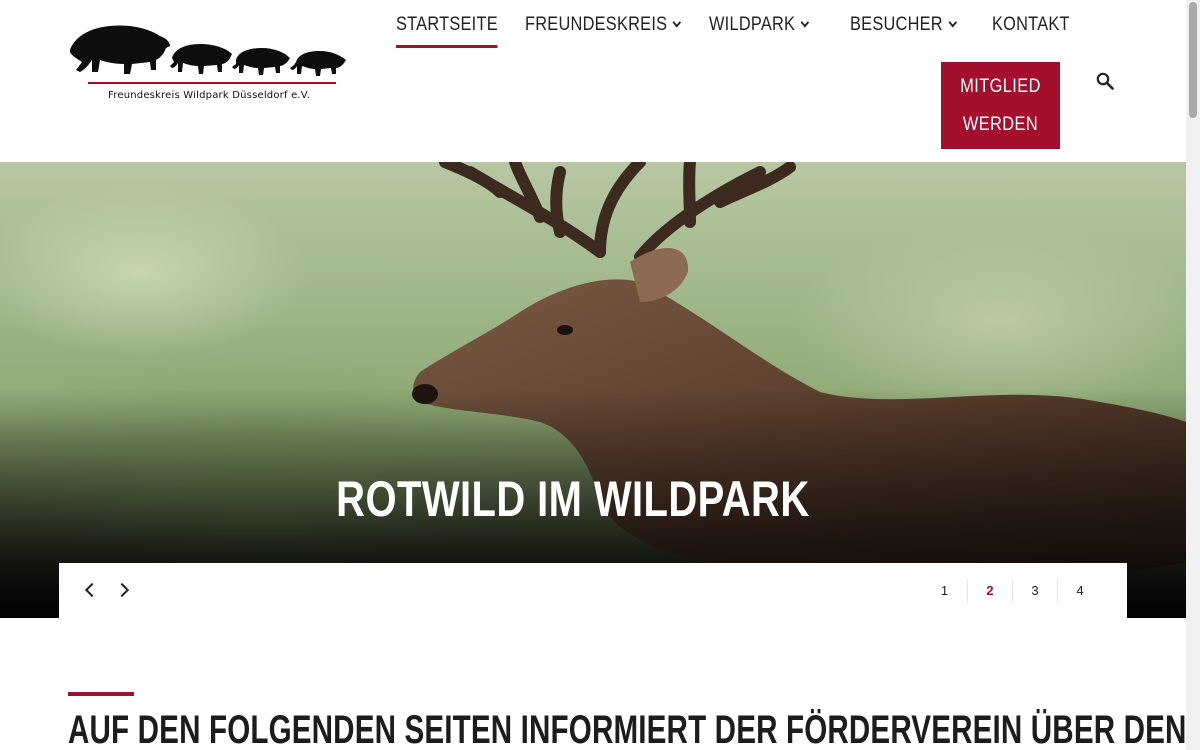  What do you see at coordinates (212, 83) in the screenshot?
I see `logo-underline` at bounding box center [212, 83].